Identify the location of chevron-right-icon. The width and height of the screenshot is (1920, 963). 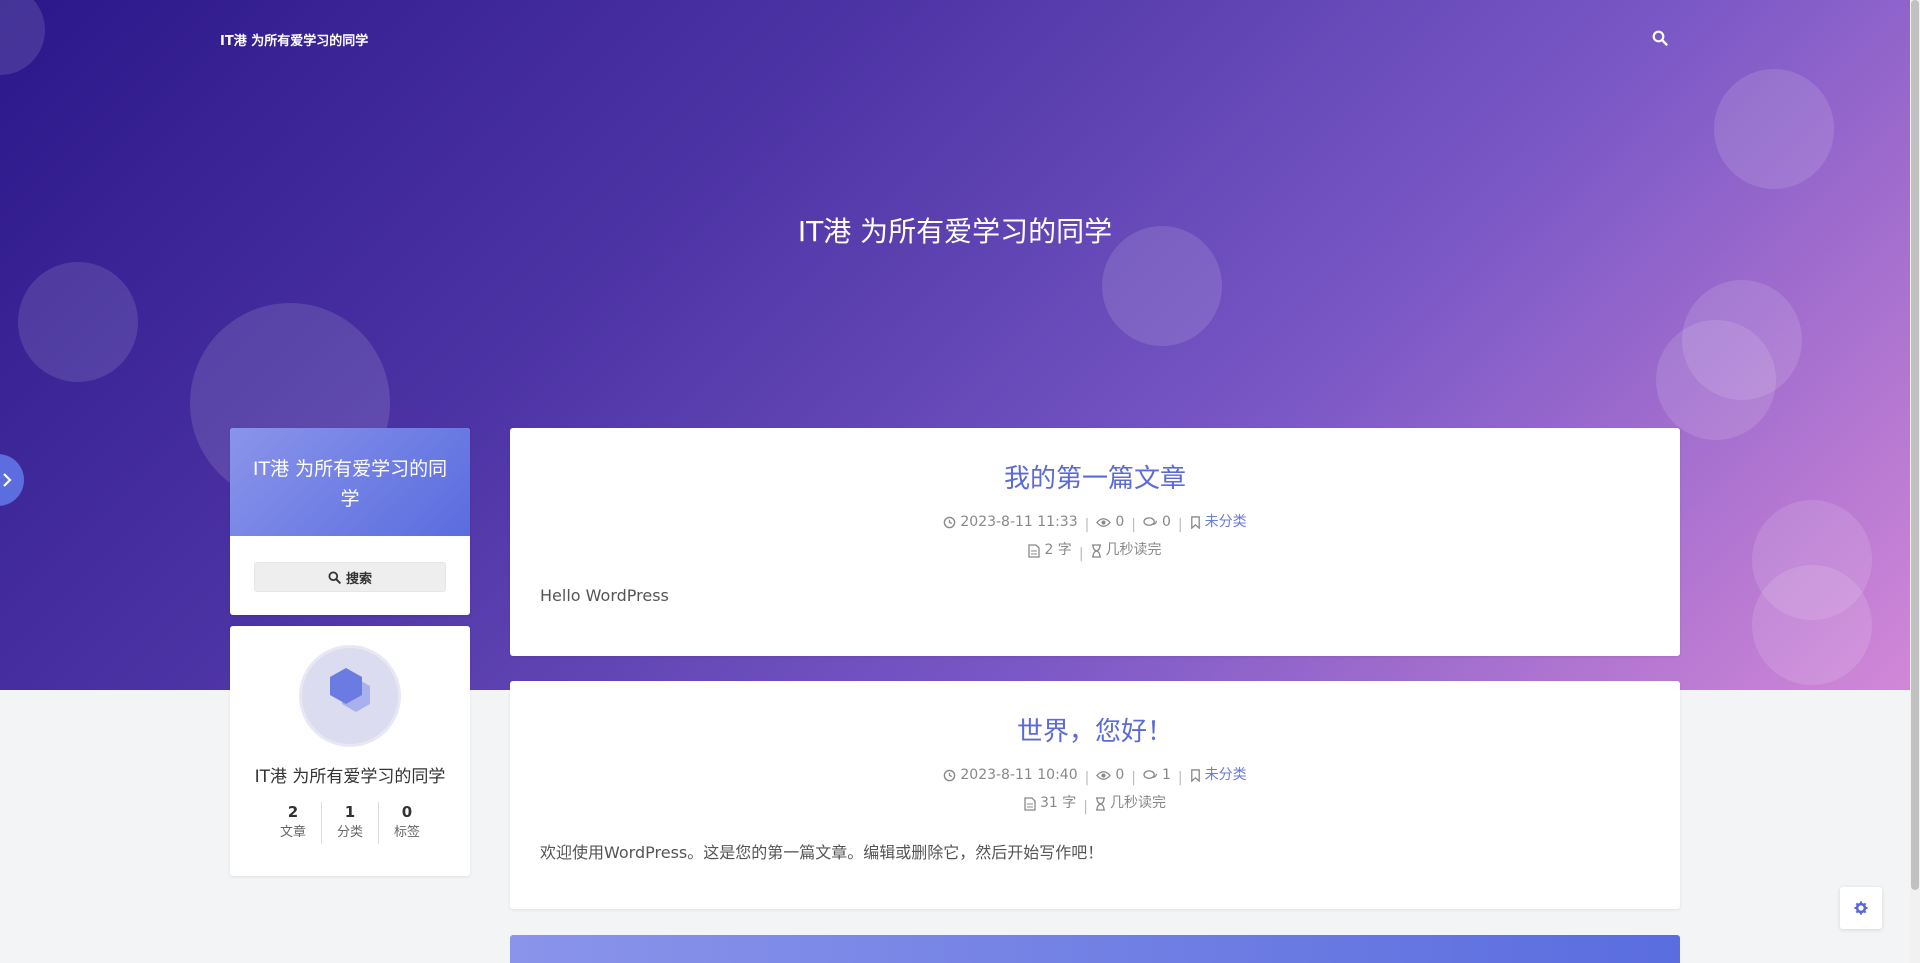
(7, 480).